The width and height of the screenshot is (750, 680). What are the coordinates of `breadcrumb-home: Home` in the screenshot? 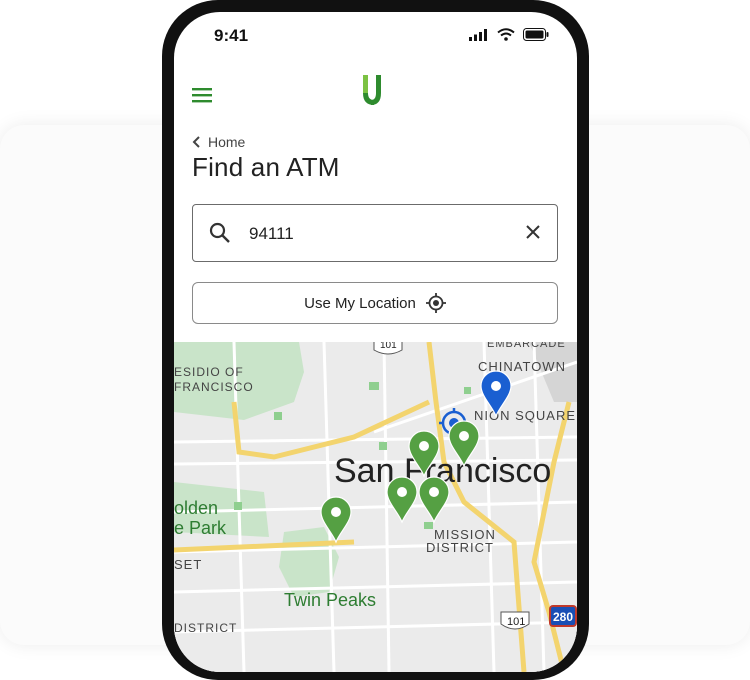 It's located at (218, 142).